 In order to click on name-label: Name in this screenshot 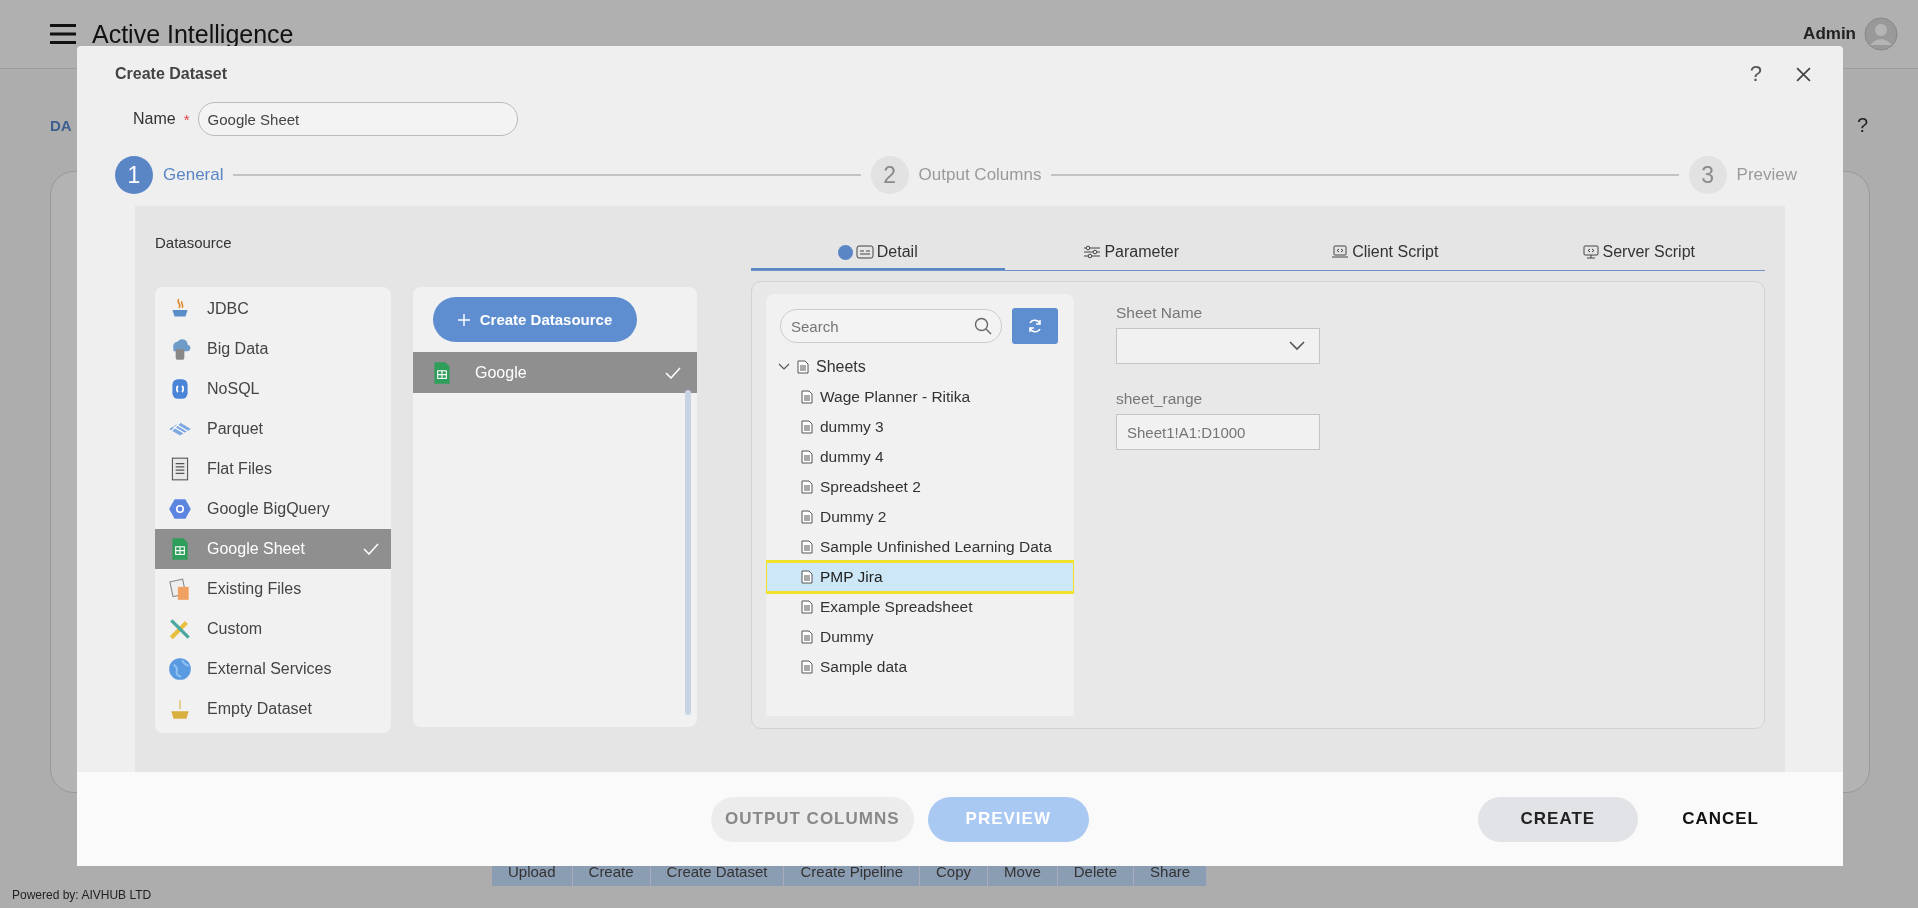, I will do `click(154, 119)`.